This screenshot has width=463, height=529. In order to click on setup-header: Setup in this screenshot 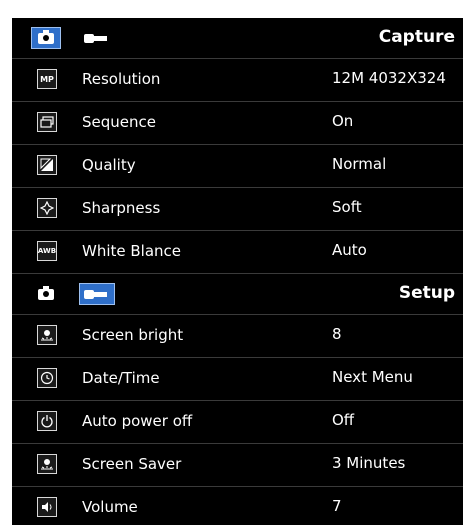, I will do `click(237, 294)`.